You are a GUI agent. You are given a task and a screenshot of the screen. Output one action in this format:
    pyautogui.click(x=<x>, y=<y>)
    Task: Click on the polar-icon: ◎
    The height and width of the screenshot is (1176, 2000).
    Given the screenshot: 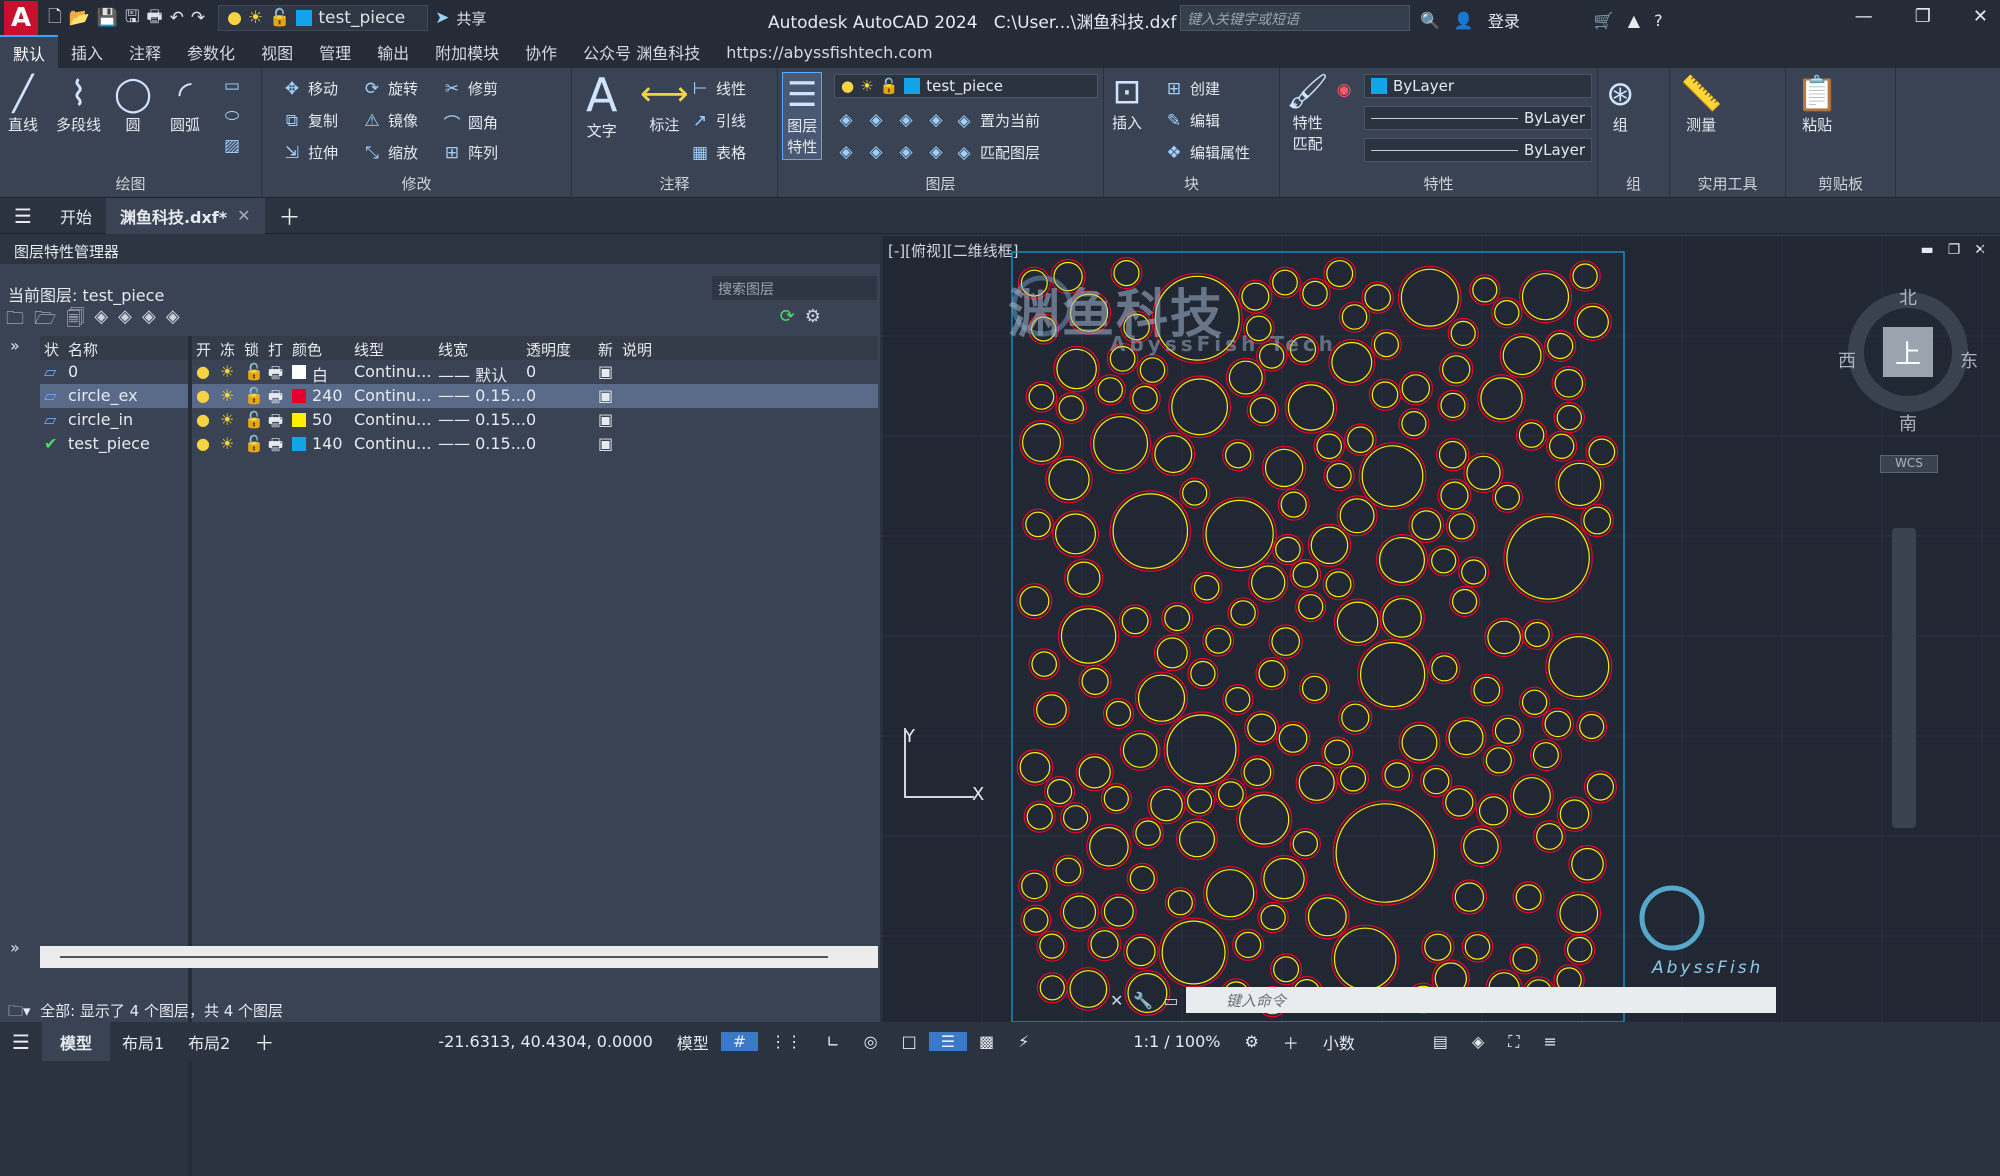 What is the action you would take?
    pyautogui.click(x=871, y=1041)
    